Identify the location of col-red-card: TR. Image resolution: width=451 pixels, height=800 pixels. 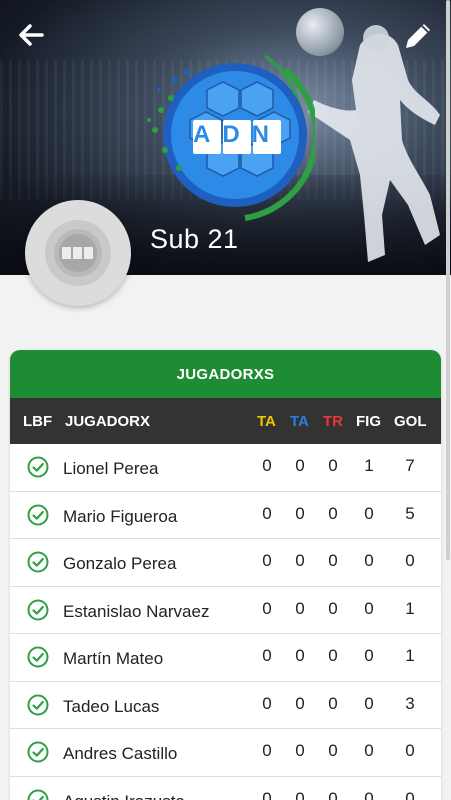
(333, 421).